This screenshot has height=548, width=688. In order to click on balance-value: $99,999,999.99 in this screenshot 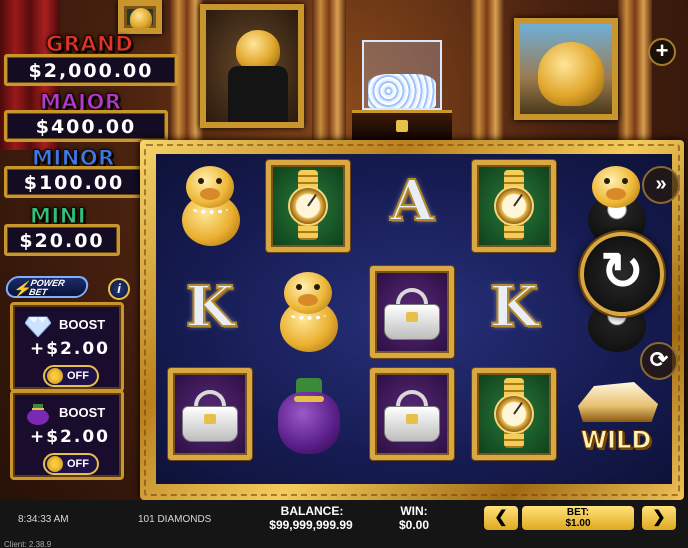, I will do `click(311, 525)`.